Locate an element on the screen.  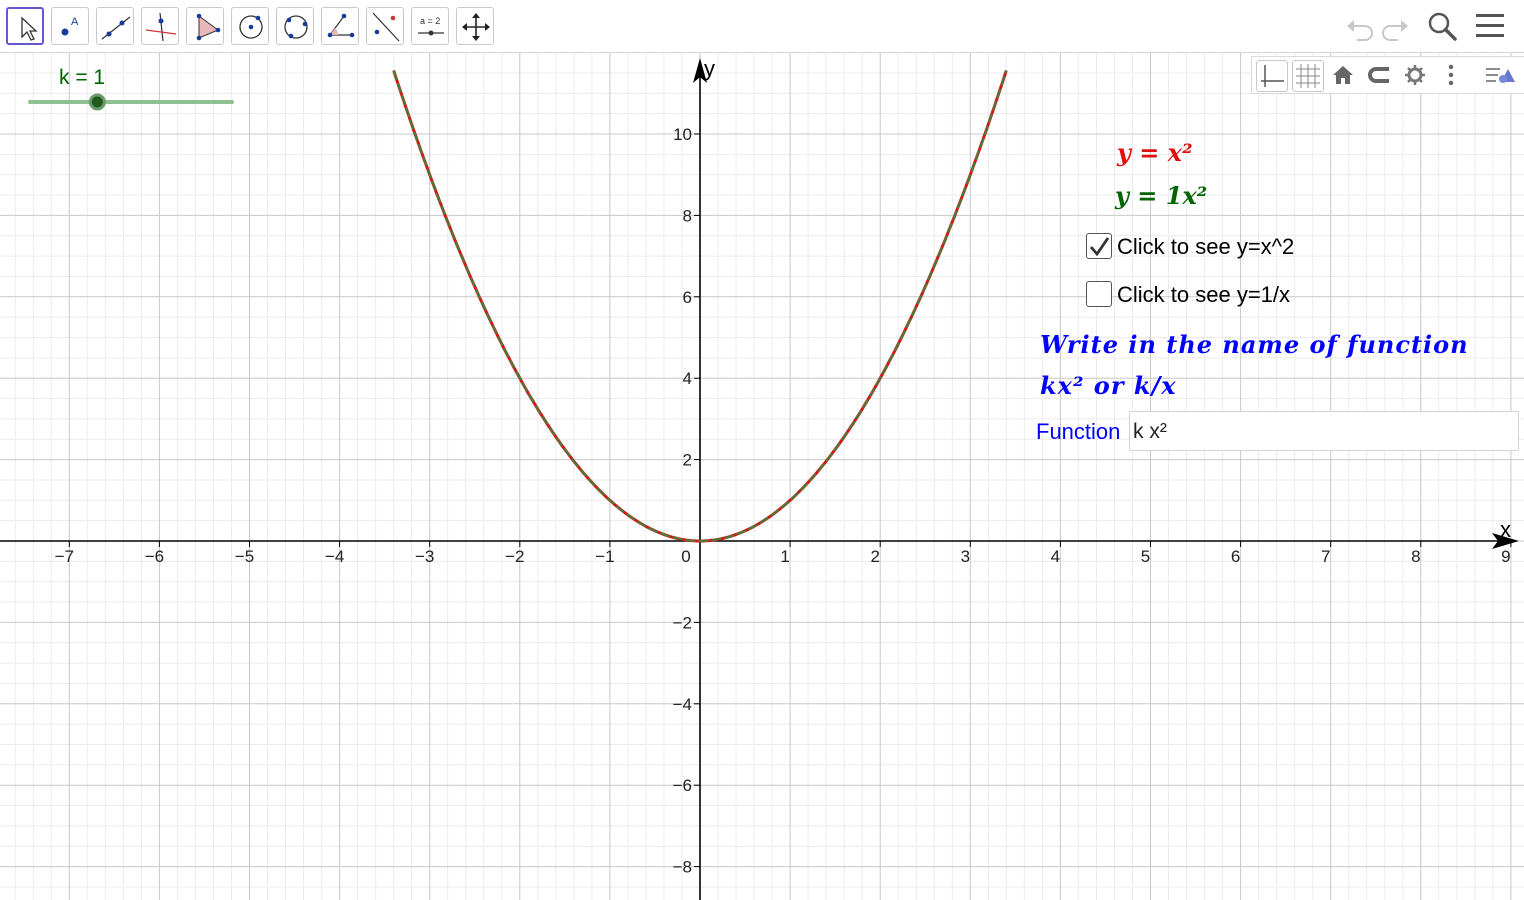
y-tick-label: −2 is located at coordinates (682, 622).